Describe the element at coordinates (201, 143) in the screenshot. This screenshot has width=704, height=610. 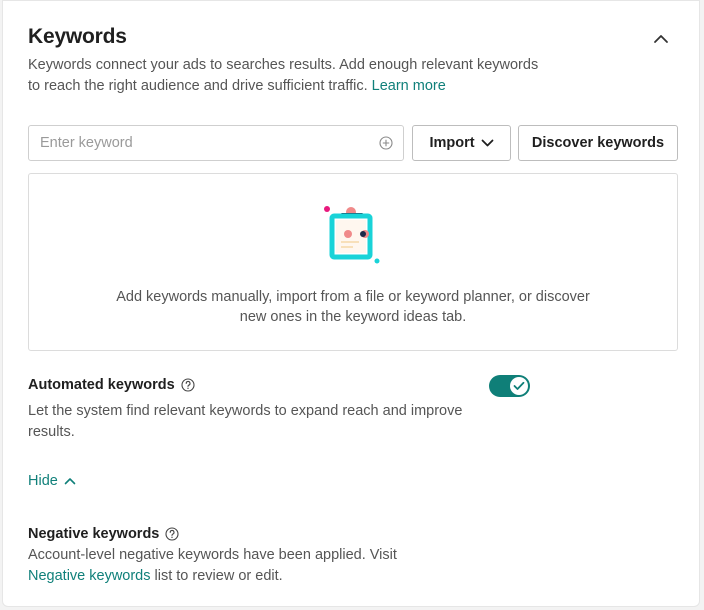
I see `keyword-input` at that location.